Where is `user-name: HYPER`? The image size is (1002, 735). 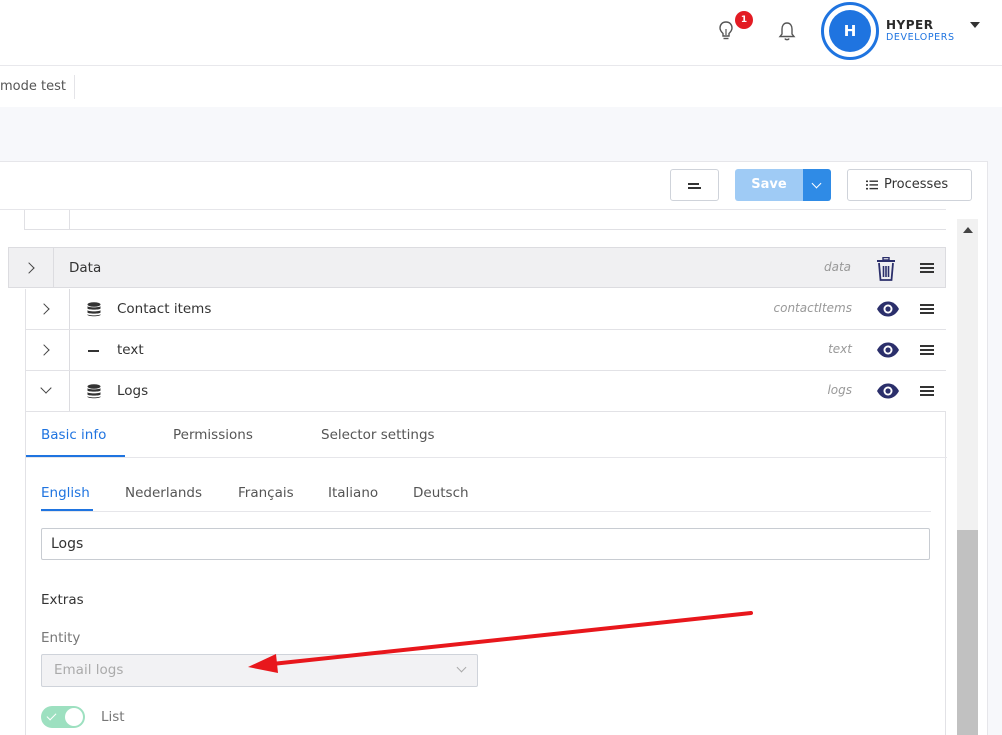
user-name: HYPER is located at coordinates (909, 25).